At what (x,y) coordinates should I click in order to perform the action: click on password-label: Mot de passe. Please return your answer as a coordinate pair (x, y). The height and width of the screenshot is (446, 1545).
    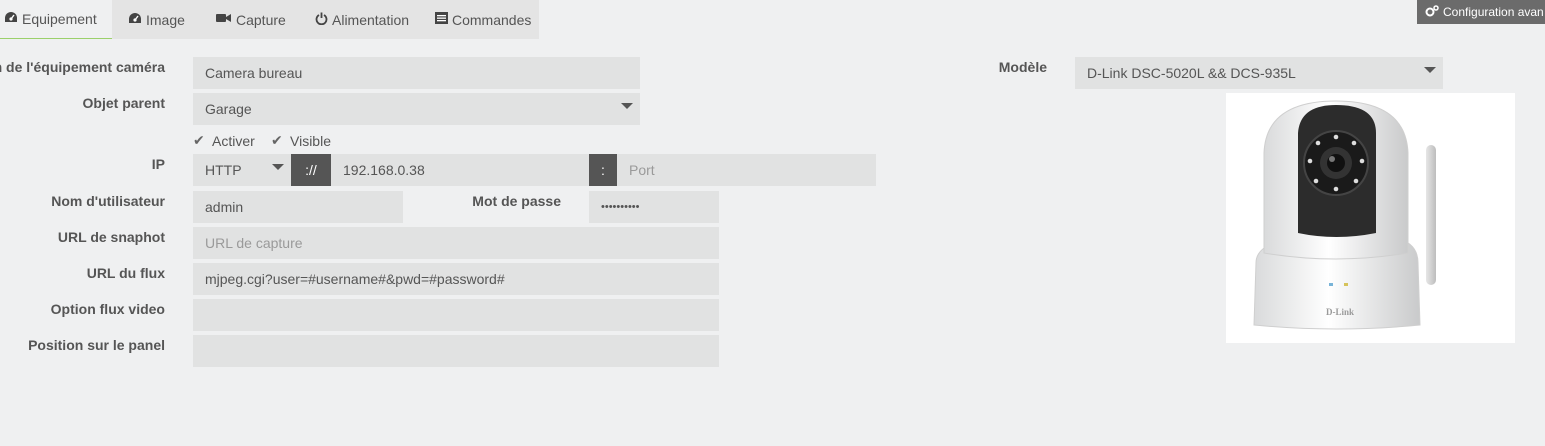
    Looking at the image, I should click on (516, 201).